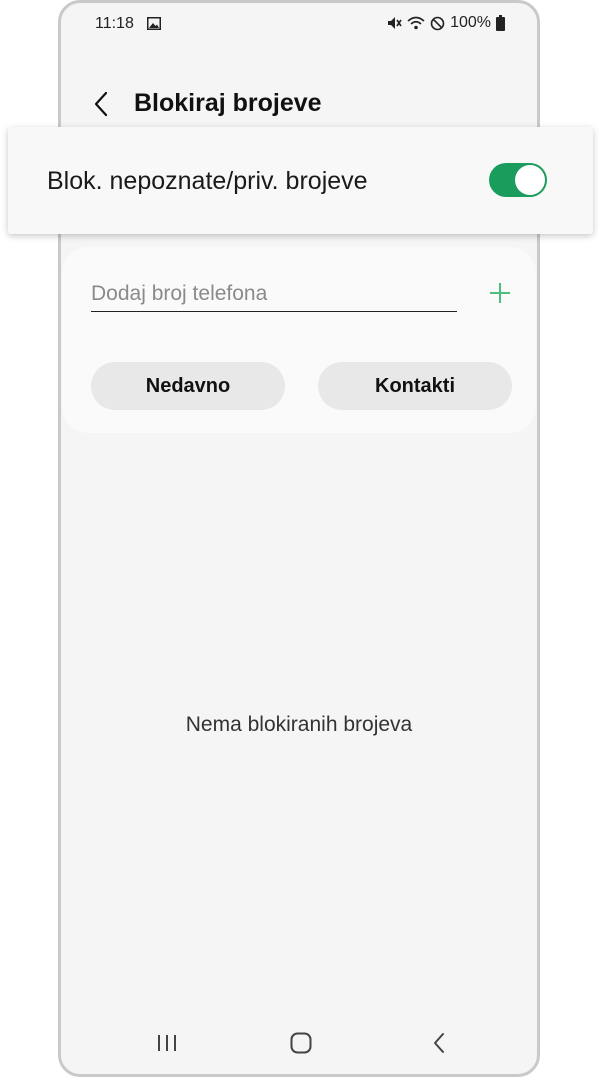  Describe the element at coordinates (500, 23) in the screenshot. I see `battery-icon` at that location.